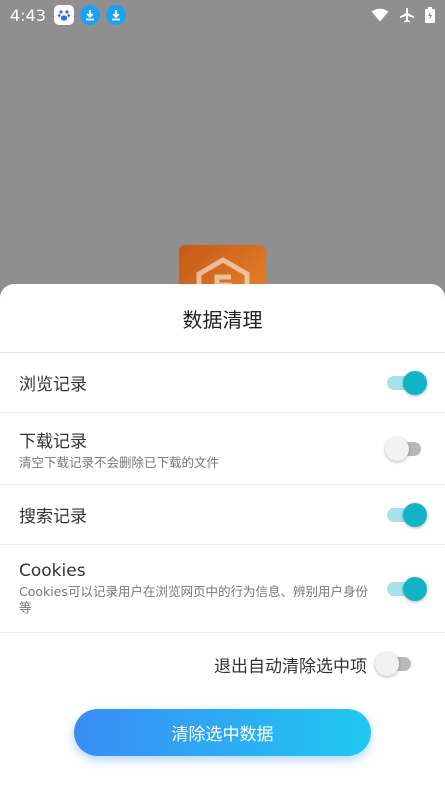 Image resolution: width=445 pixels, height=791 pixels. I want to click on clear-selected-button: 清除选中数据, so click(222, 732).